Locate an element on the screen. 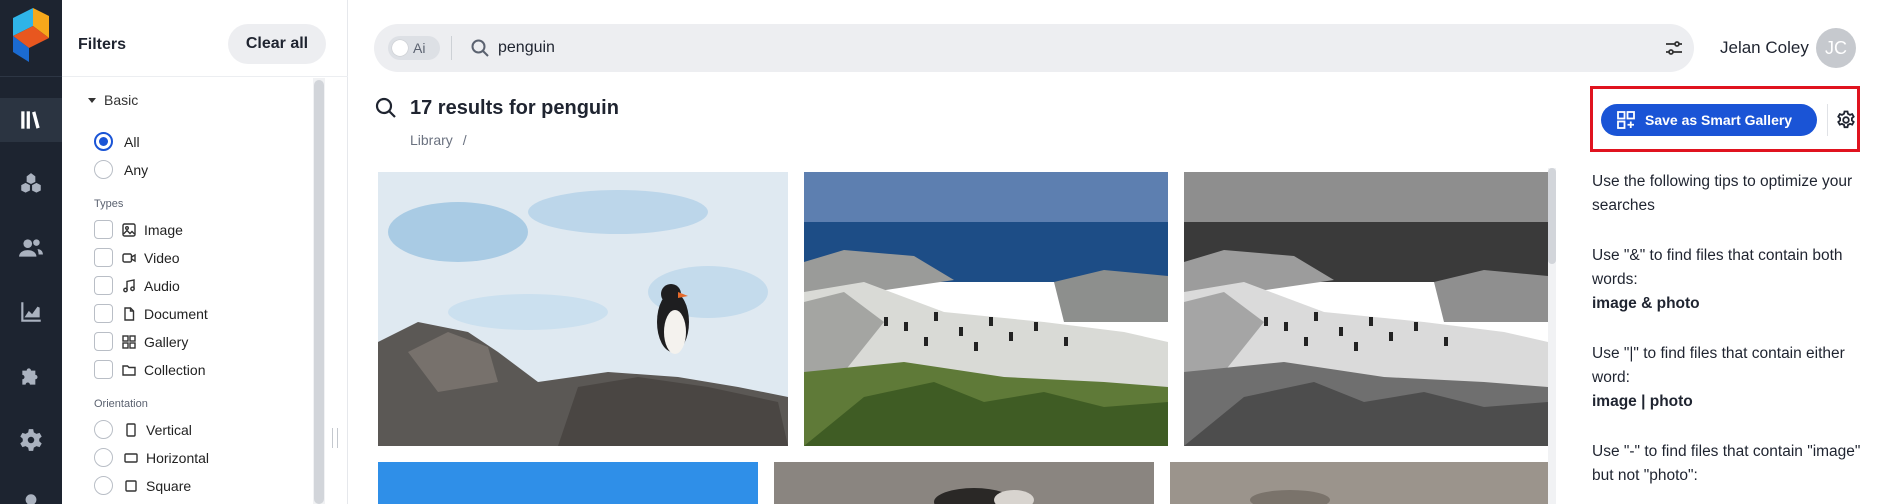  penguin-closeup-image is located at coordinates (964, 483).